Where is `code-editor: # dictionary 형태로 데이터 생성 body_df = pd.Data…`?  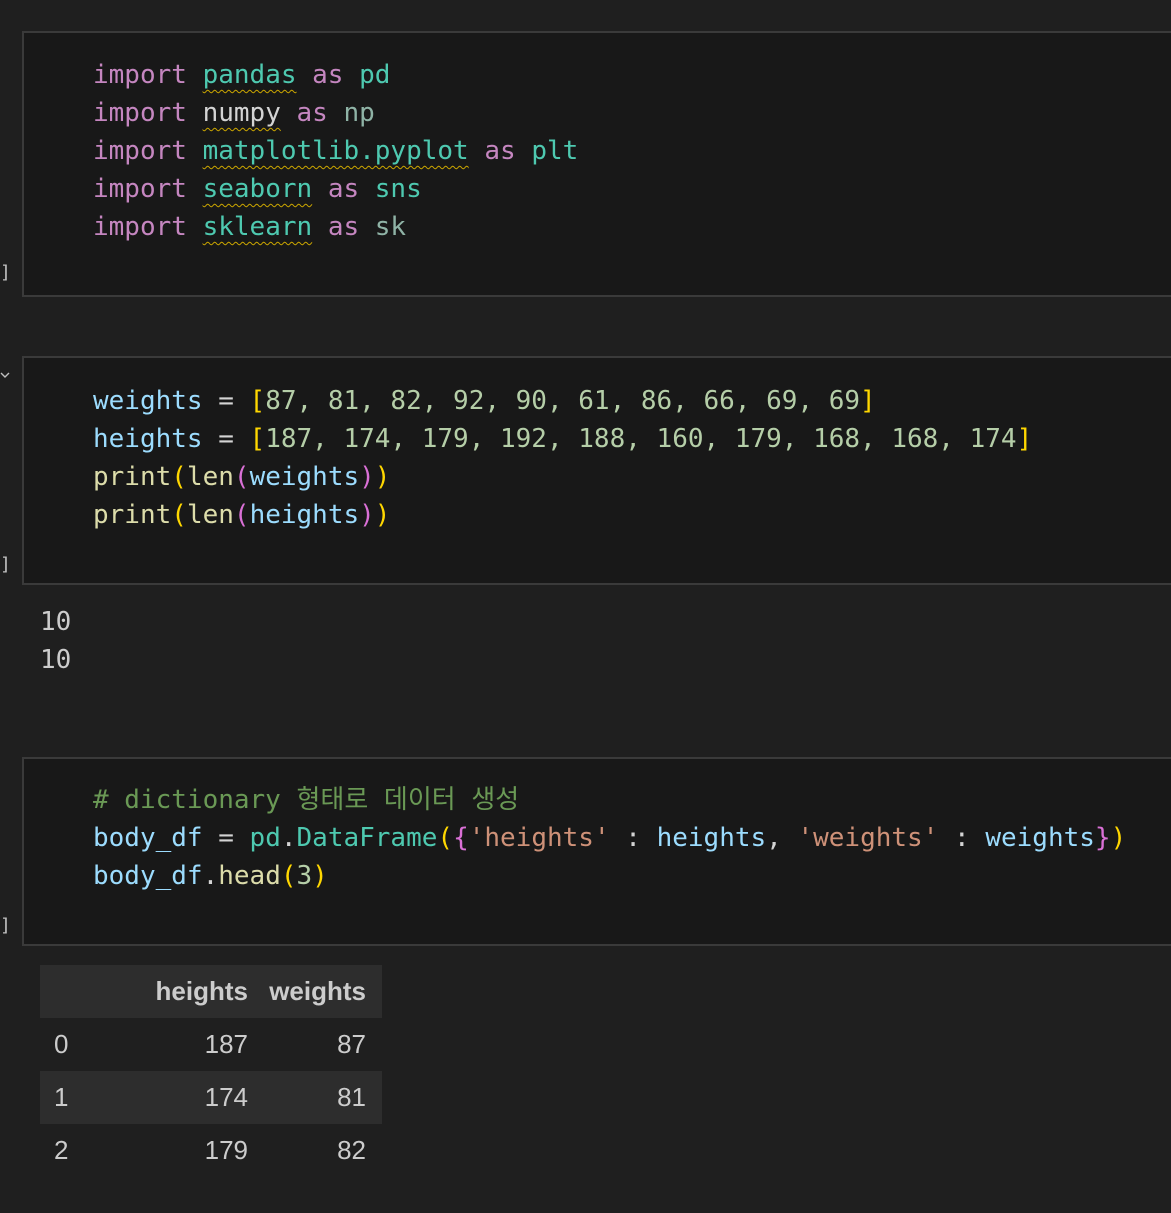
code-editor: # dictionary 형태로 데이터 생성 body_df = pd.Data… is located at coordinates (609, 838).